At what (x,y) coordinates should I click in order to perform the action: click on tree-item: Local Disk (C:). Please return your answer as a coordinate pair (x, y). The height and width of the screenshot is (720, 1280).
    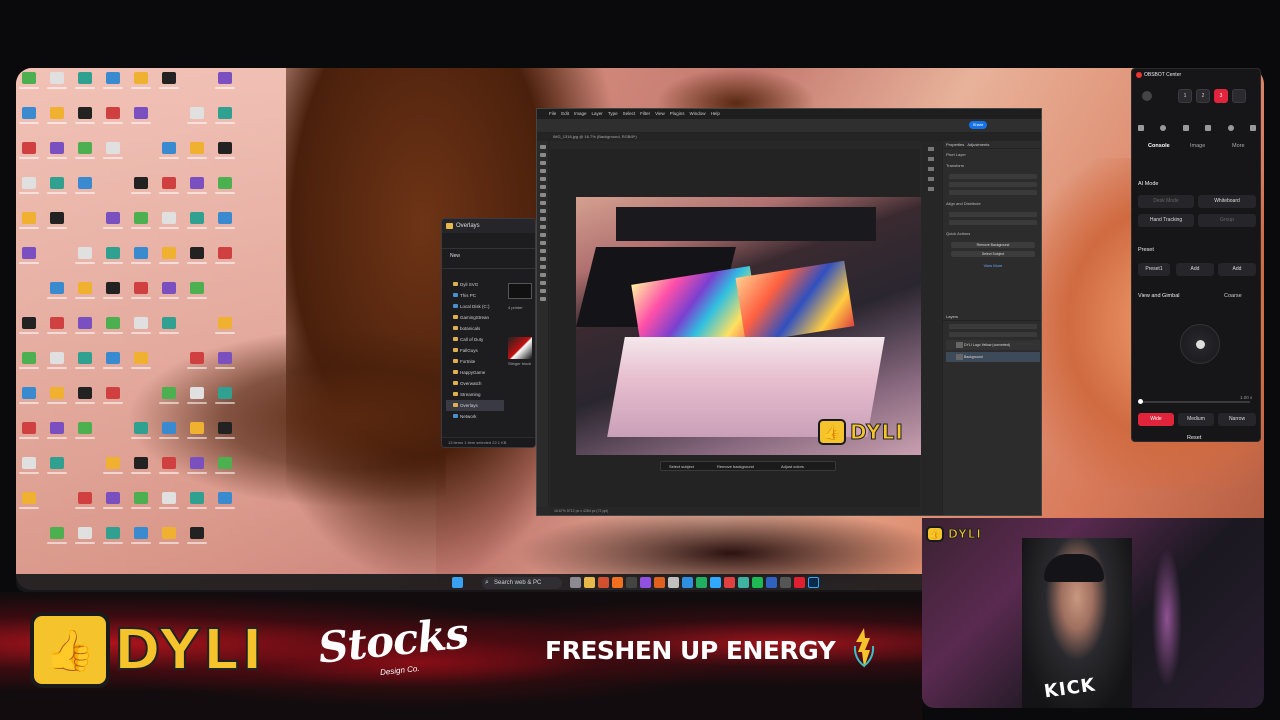
    Looking at the image, I should click on (475, 306).